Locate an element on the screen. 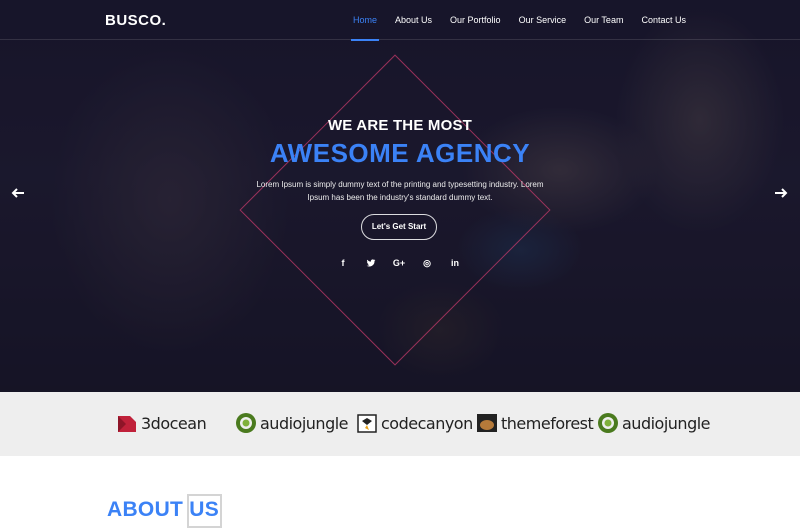 The image size is (800, 530). brand-codecanyon: codecanyon is located at coordinates (414, 423).